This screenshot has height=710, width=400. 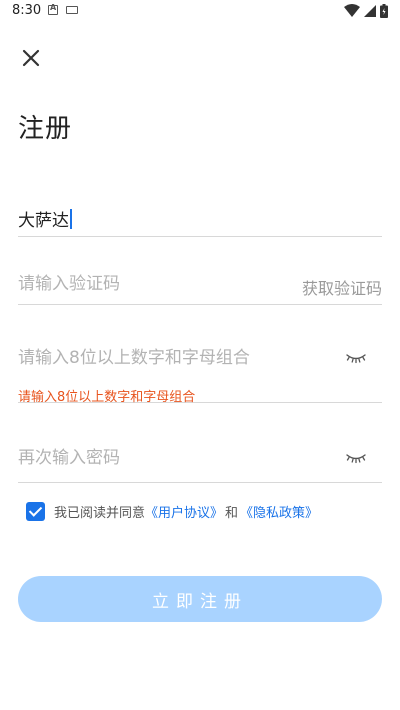 I want to click on password-input, so click(x=158, y=358).